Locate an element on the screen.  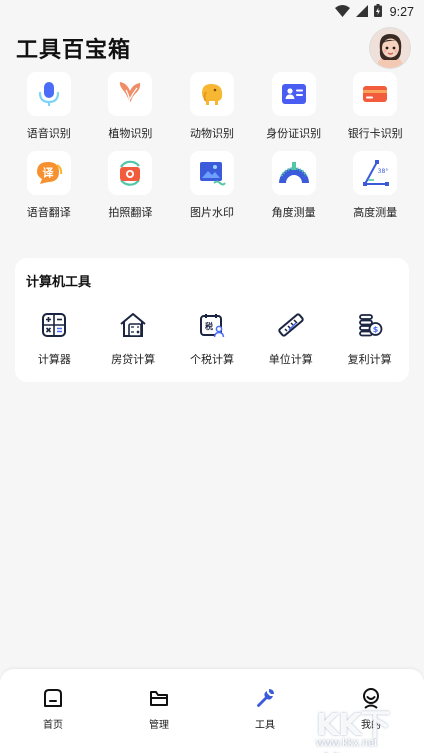
house-calculator-icon is located at coordinates (133, 325).